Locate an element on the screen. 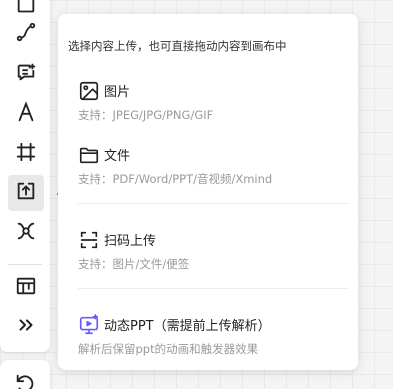  comment-tool-button is located at coordinates (26, 74).